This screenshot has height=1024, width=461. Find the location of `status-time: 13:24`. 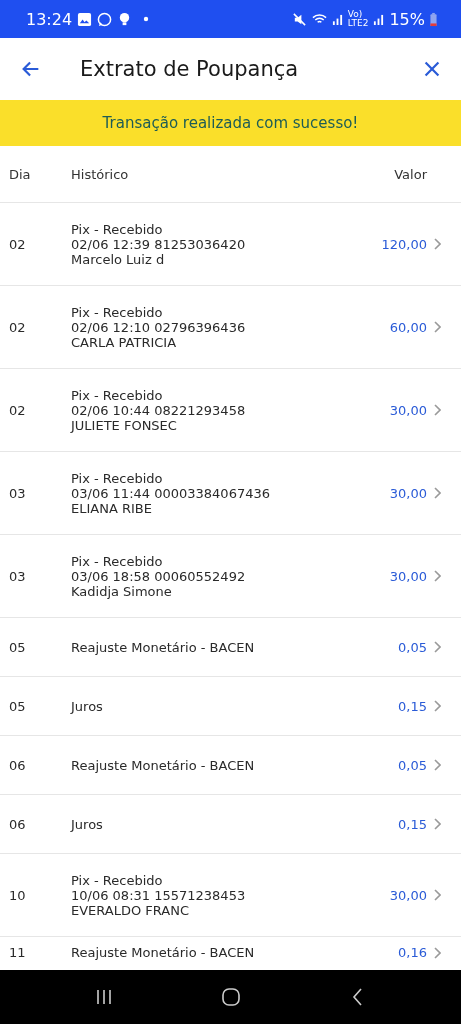

status-time: 13:24 is located at coordinates (49, 19).